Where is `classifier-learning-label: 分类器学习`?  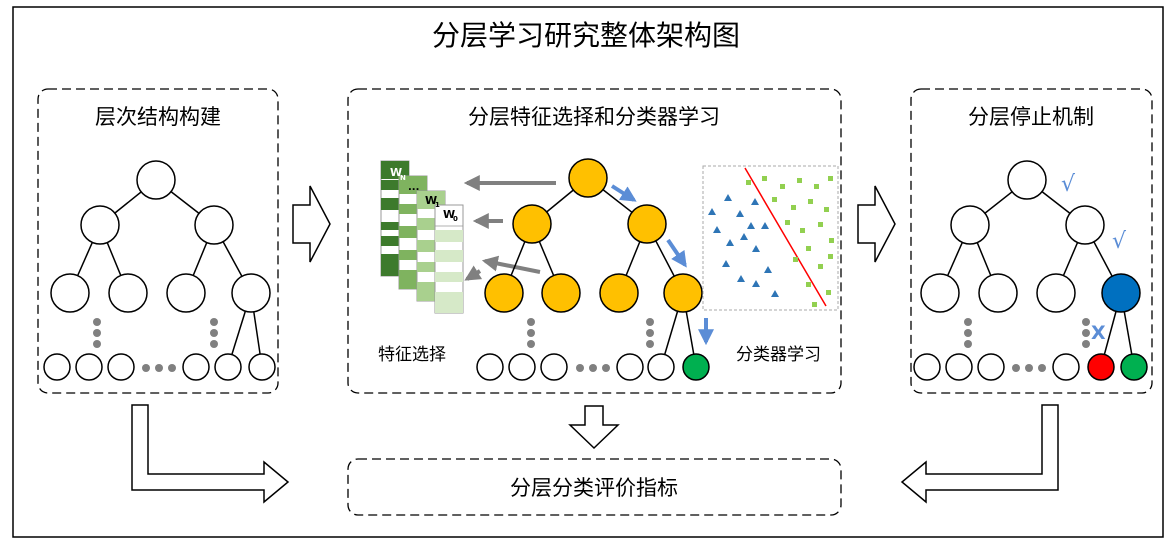 classifier-learning-label: 分类器学习 is located at coordinates (778, 355).